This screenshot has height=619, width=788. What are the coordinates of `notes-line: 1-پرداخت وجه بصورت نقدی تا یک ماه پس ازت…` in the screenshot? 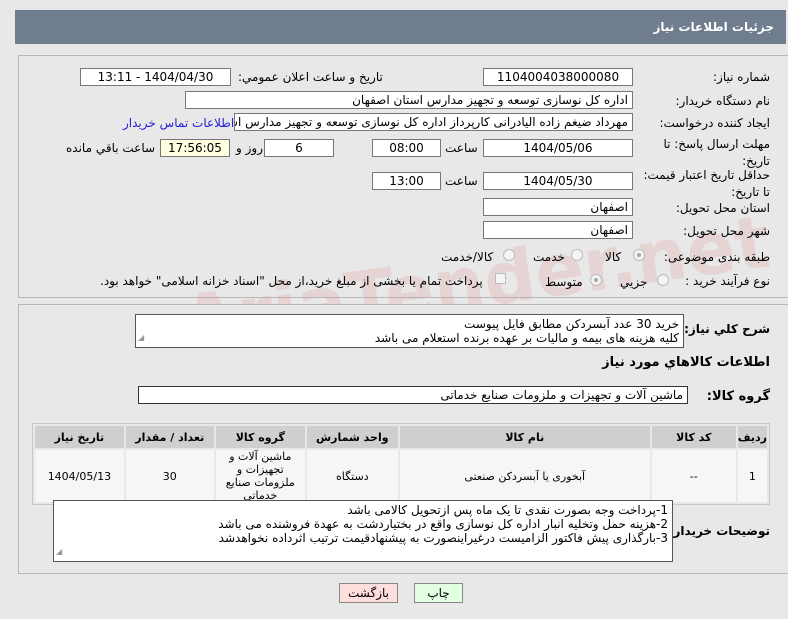 It's located at (507, 510).